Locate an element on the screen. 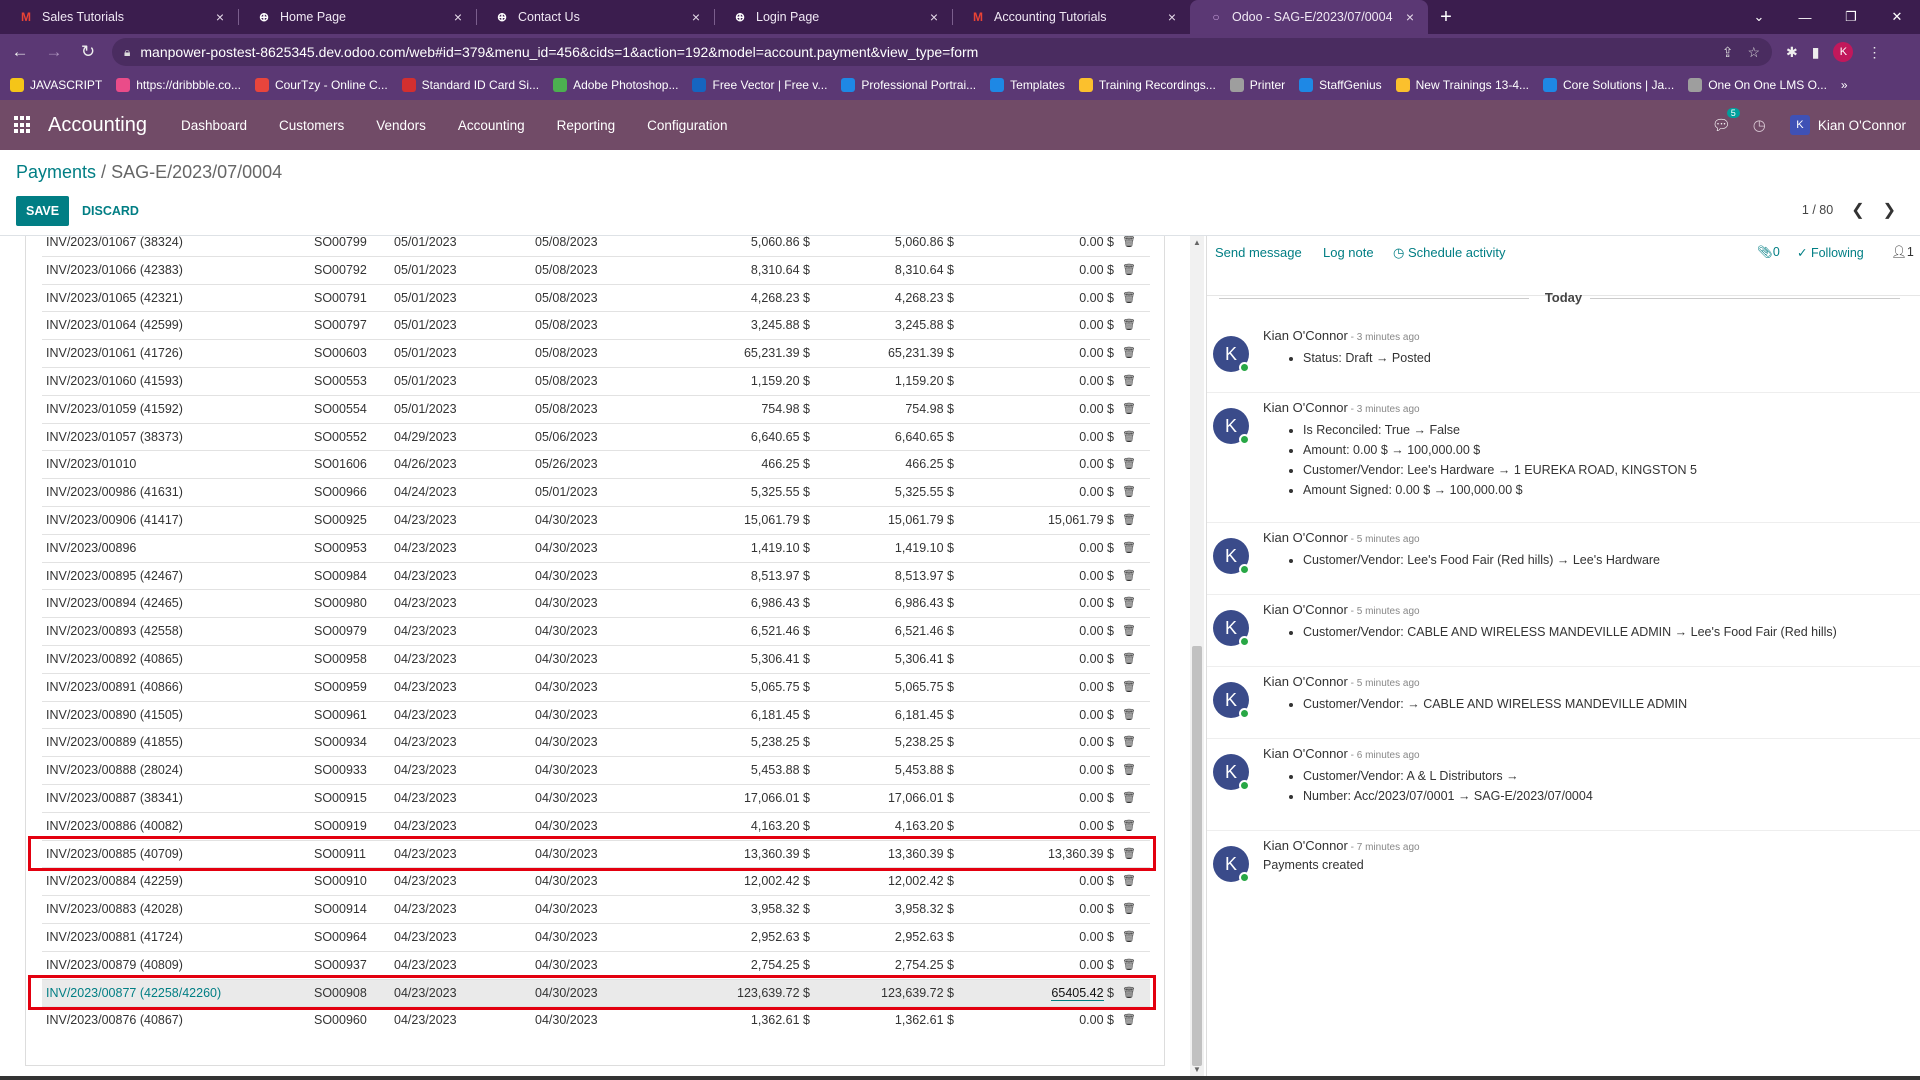  menu-item-vendors: Vendors is located at coordinates (401, 125).